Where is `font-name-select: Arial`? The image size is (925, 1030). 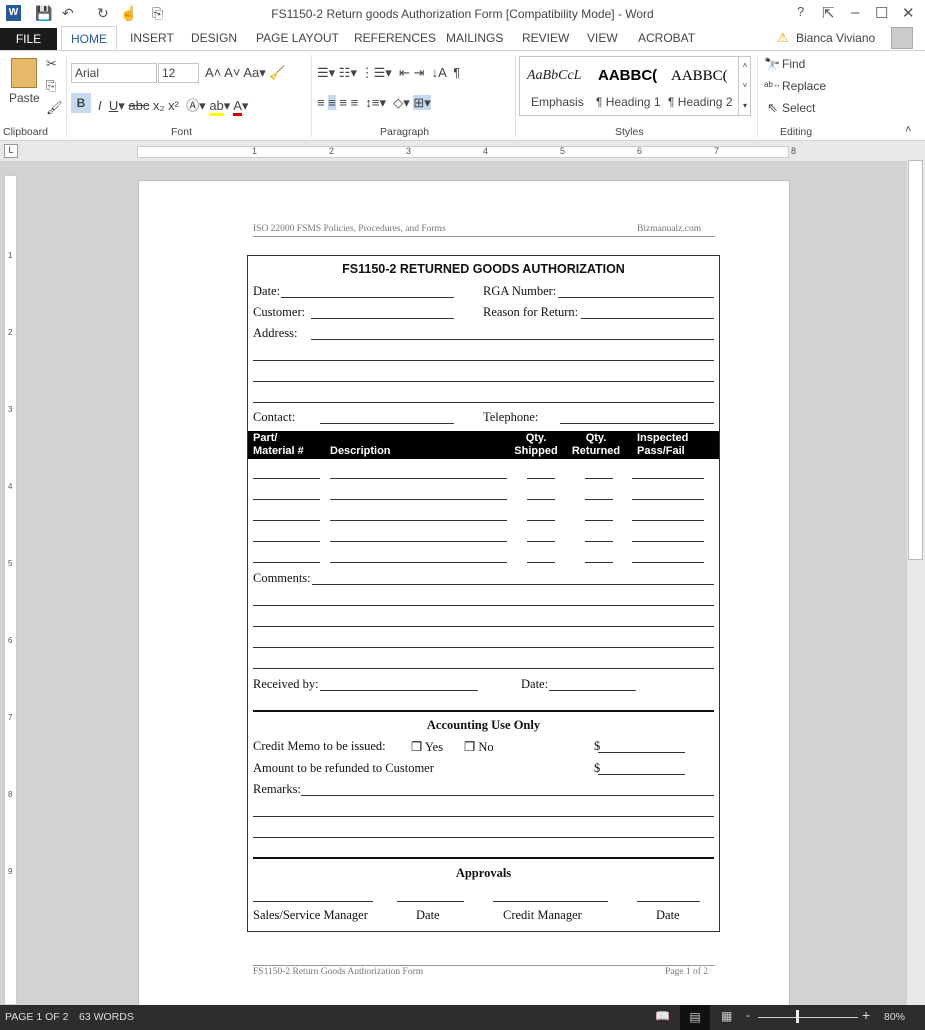
font-name-select: Arial is located at coordinates (114, 73).